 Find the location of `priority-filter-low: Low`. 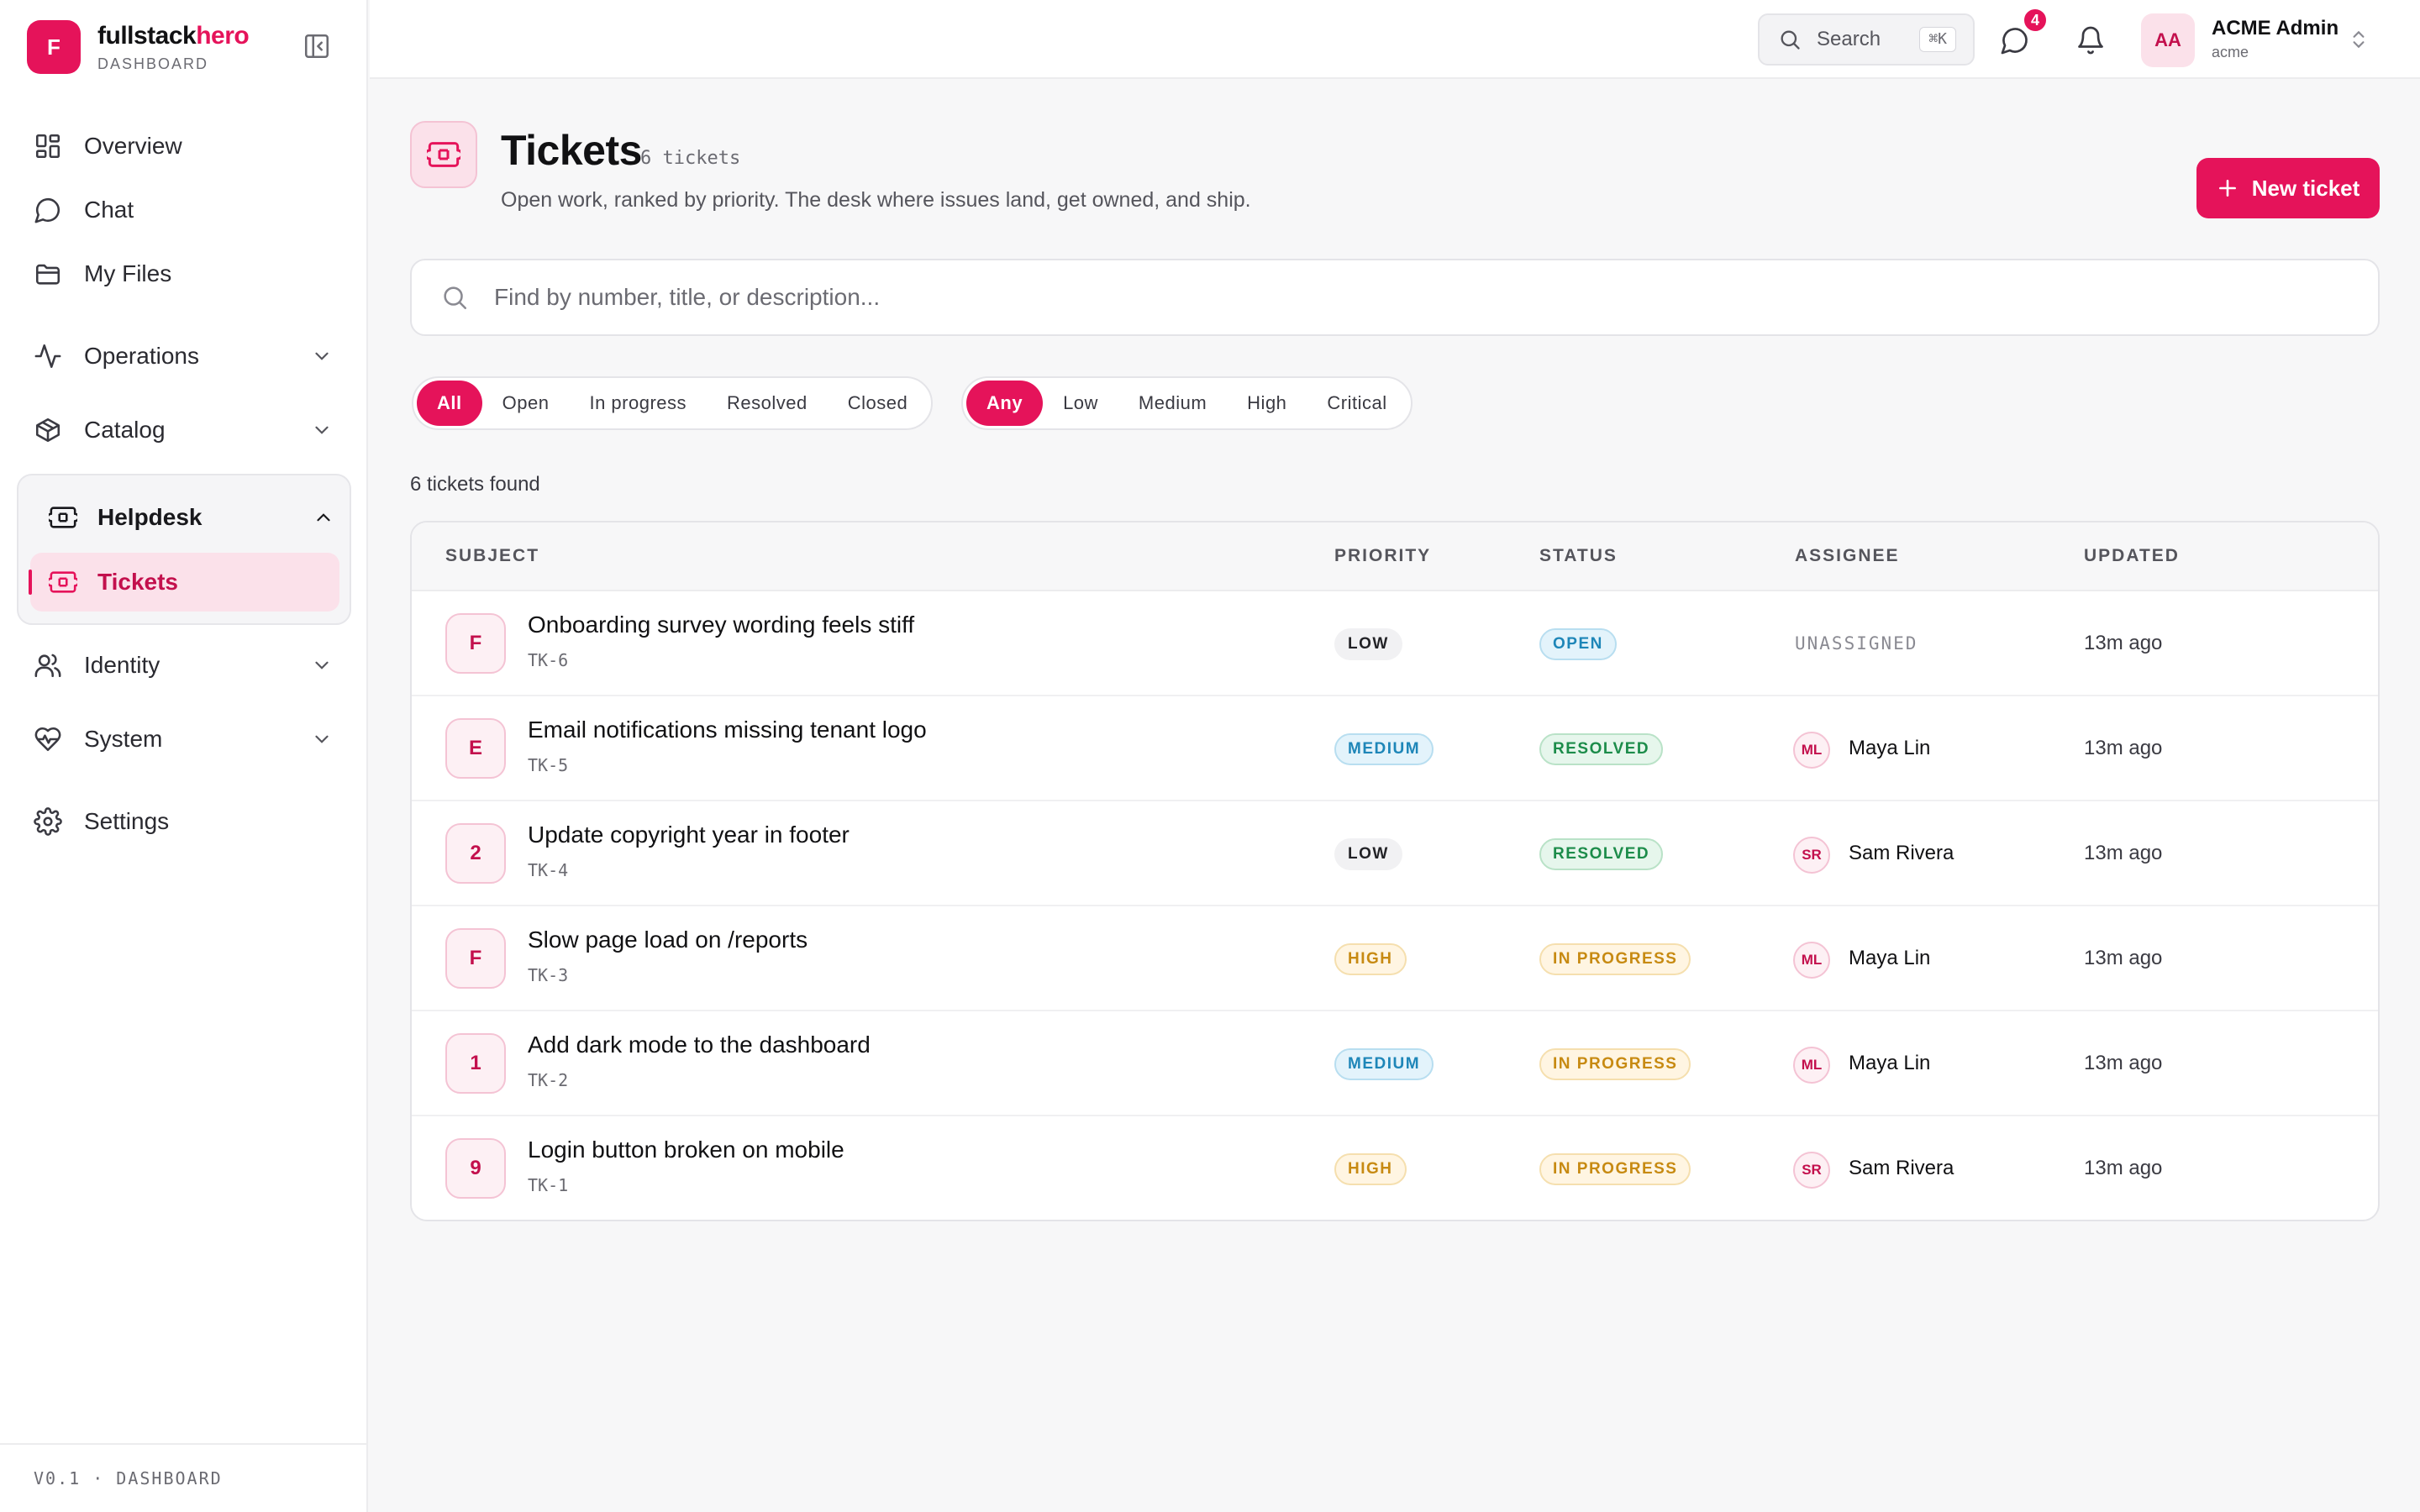

priority-filter-low: Low is located at coordinates (1080, 403).